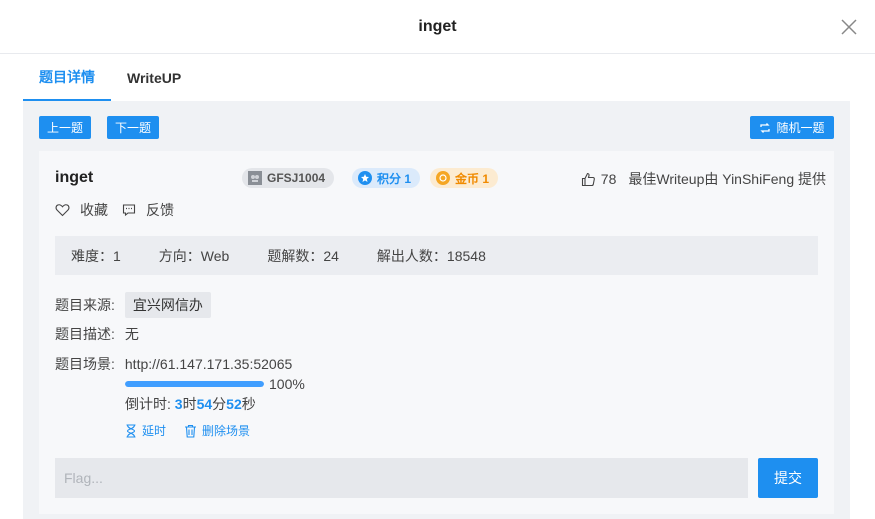 The width and height of the screenshot is (875, 519). Describe the element at coordinates (303, 255) in the screenshot. I see `stat-writeups: 题解数：24` at that location.